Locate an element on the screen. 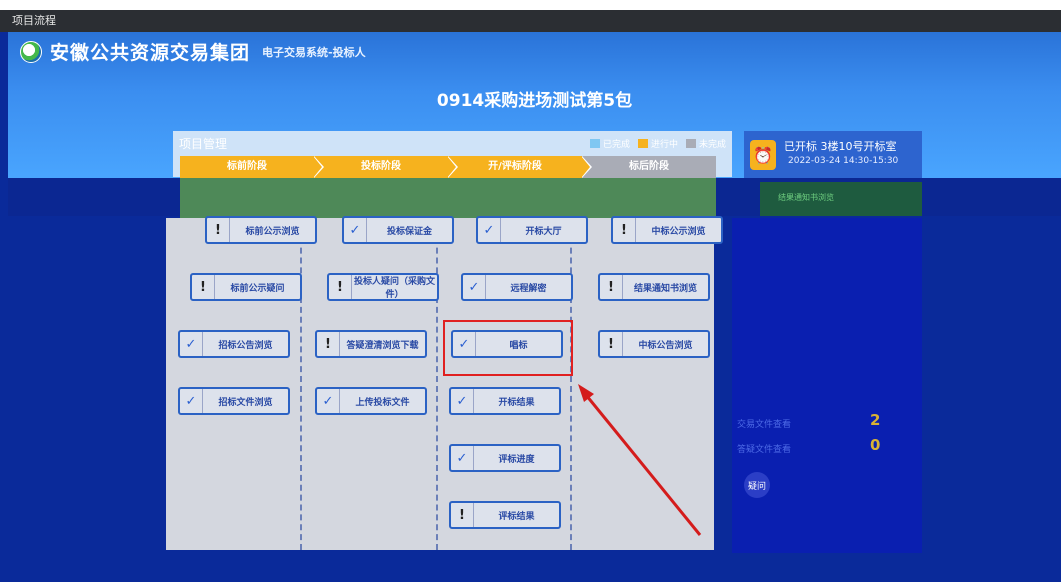 This screenshot has height=582, width=1061. arrow-line is located at coordinates (641, 462).